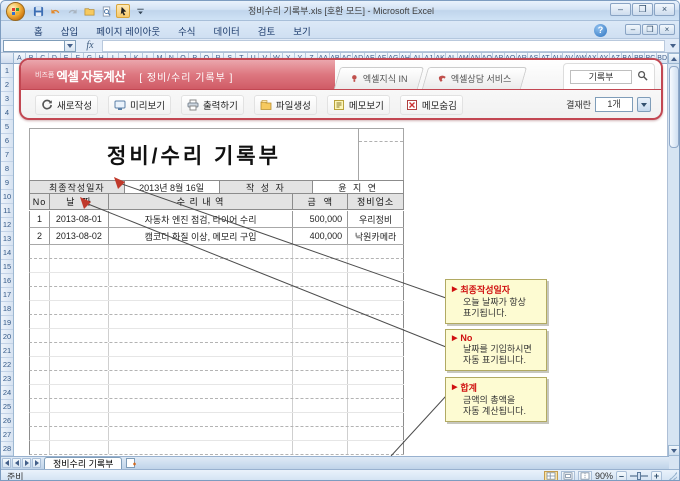 The width and height of the screenshot is (680, 481). What do you see at coordinates (7, 113) in the screenshot?
I see `row-header: 4` at bounding box center [7, 113].